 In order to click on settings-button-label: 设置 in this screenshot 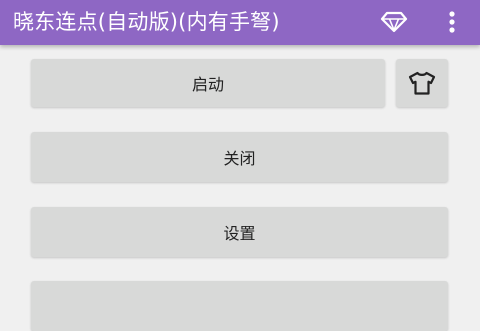, I will do `click(239, 233)`.